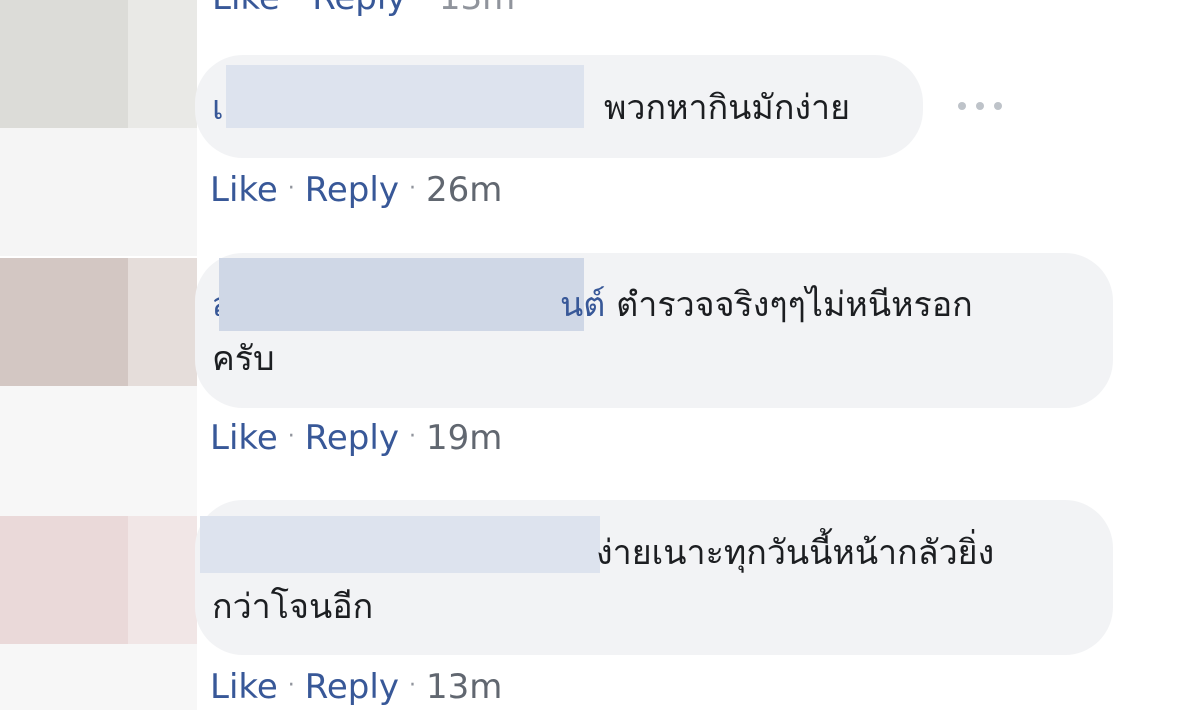  What do you see at coordinates (794, 305) in the screenshot?
I see `comment-text: ตำรวจจริงๆๆไม่หนีหรอก` at bounding box center [794, 305].